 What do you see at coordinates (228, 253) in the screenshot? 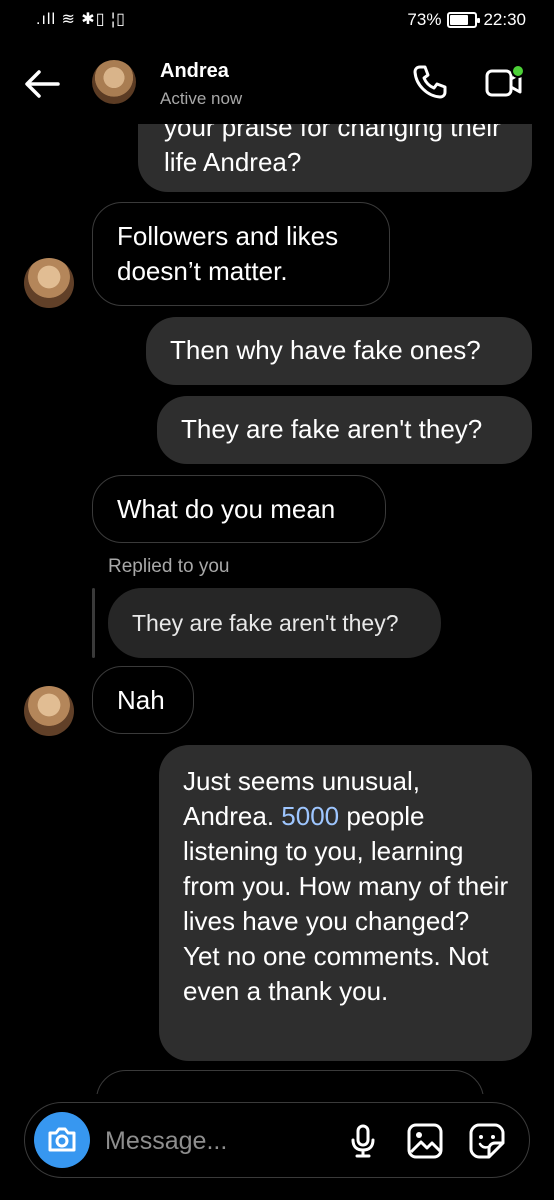
I see `message-text: Followers and likes doesn’t matter.` at bounding box center [228, 253].